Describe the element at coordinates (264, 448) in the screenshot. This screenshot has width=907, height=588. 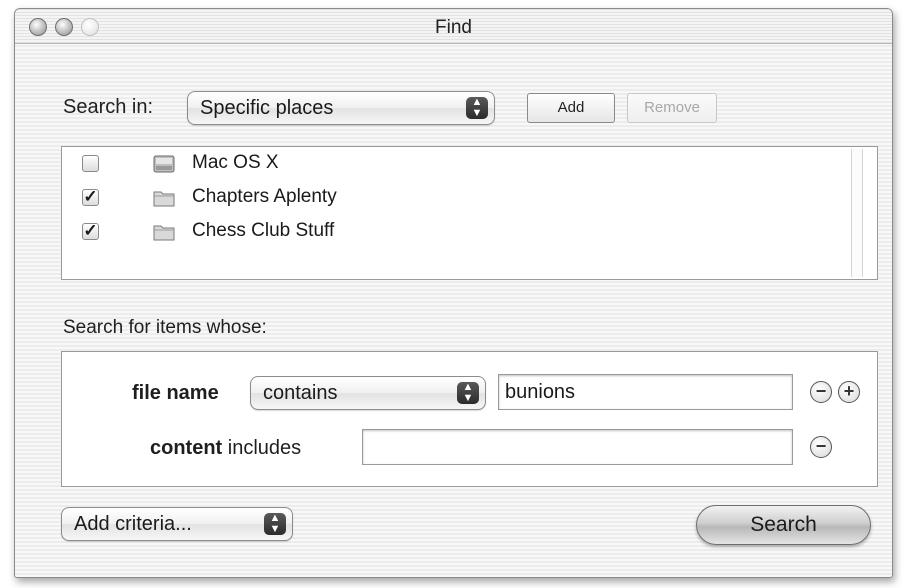
I see `content-label-rest: includes` at that location.